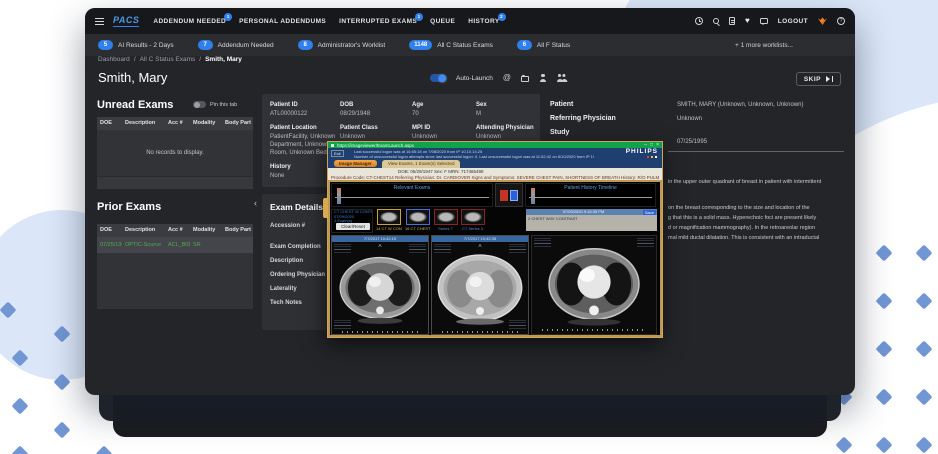 This screenshot has width=938, height=454. What do you see at coordinates (641, 151) in the screenshot?
I see `philips-logo: PHILIPS` at bounding box center [641, 151].